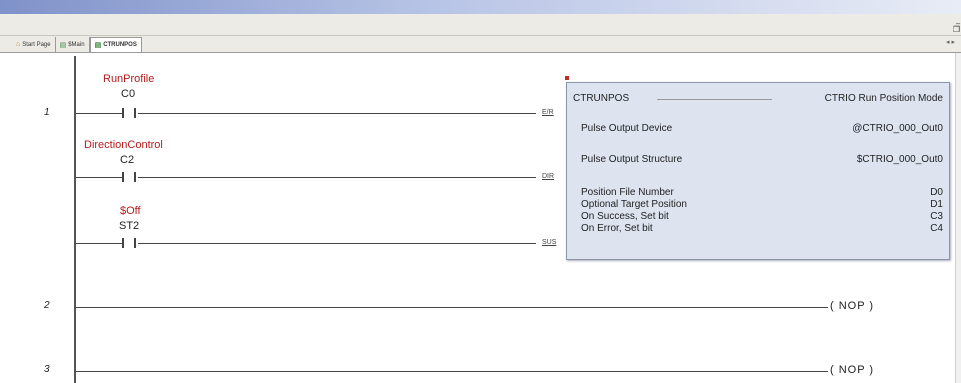 This screenshot has height=383, width=961. I want to click on toolbar, so click(480, 25).